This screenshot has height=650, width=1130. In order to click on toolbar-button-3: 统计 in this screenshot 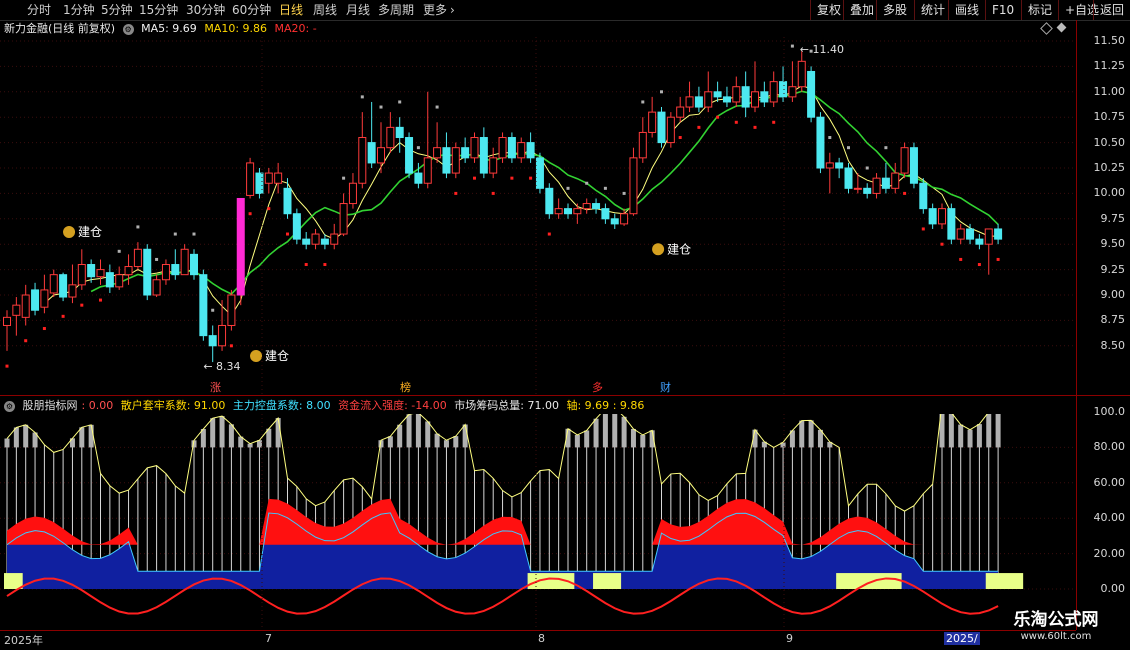, I will do `click(932, 10)`.